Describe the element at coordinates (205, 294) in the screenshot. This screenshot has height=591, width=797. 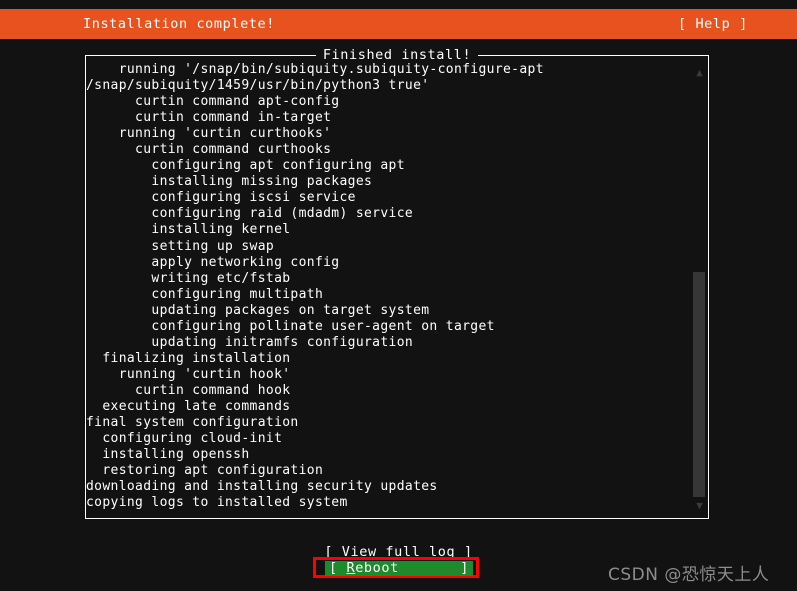
I see `log-line: configuring multipath` at that location.